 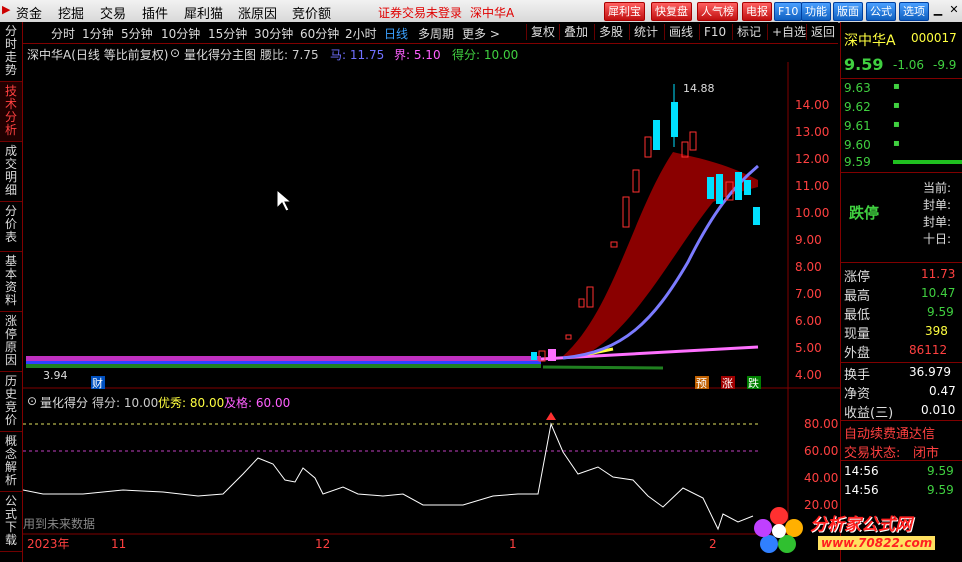 What do you see at coordinates (551, 416) in the screenshot?
I see `score-peak-arrow-icon` at bounding box center [551, 416].